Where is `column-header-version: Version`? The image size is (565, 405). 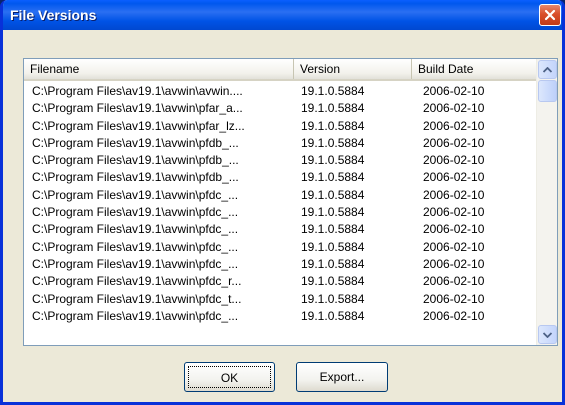
column-header-version: Version is located at coordinates (353, 69).